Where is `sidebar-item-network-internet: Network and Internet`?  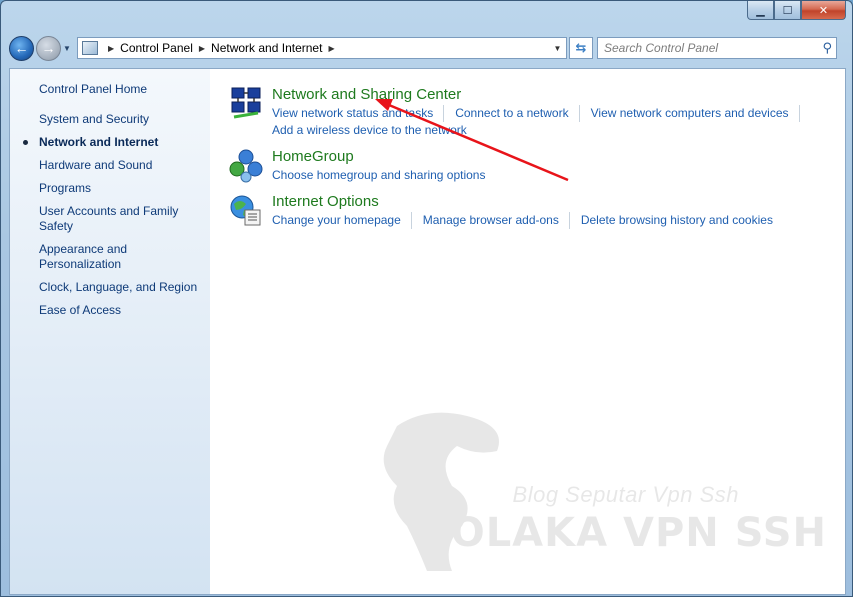 sidebar-item-network-internet: Network and Internet is located at coordinates (110, 142).